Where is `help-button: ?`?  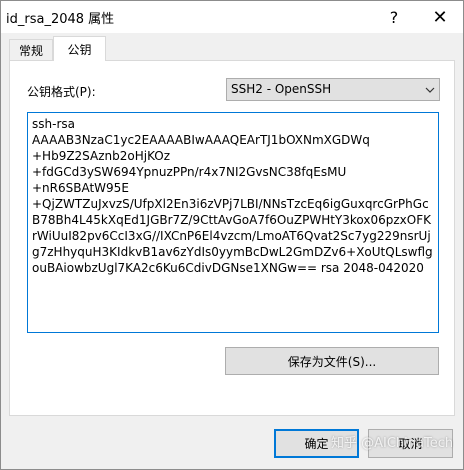 help-button: ? is located at coordinates (394, 17).